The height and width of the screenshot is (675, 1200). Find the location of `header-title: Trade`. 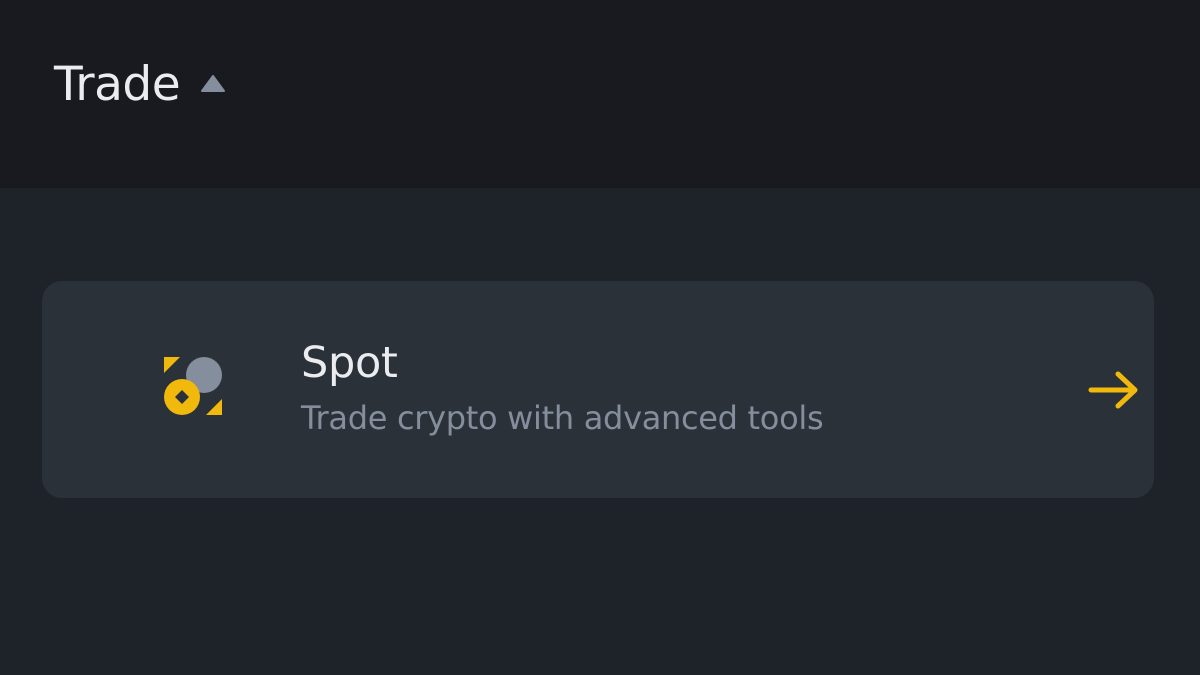

header-title: Trade is located at coordinates (117, 84).